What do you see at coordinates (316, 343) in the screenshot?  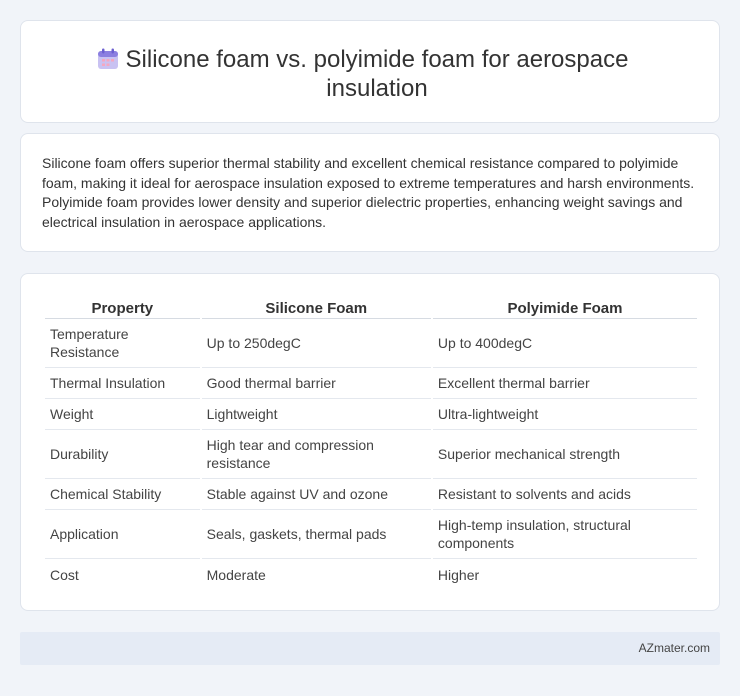 I see `cell-silicone: Up to 250degC` at bounding box center [316, 343].